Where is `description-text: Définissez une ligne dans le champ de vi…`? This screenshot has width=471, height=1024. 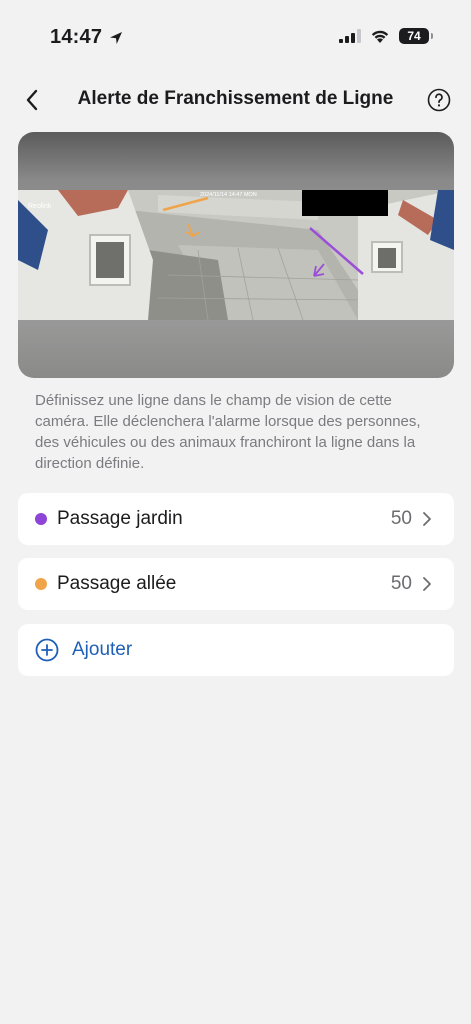 description-text: Définissez une ligne dans le champ de vi… is located at coordinates (228, 432).